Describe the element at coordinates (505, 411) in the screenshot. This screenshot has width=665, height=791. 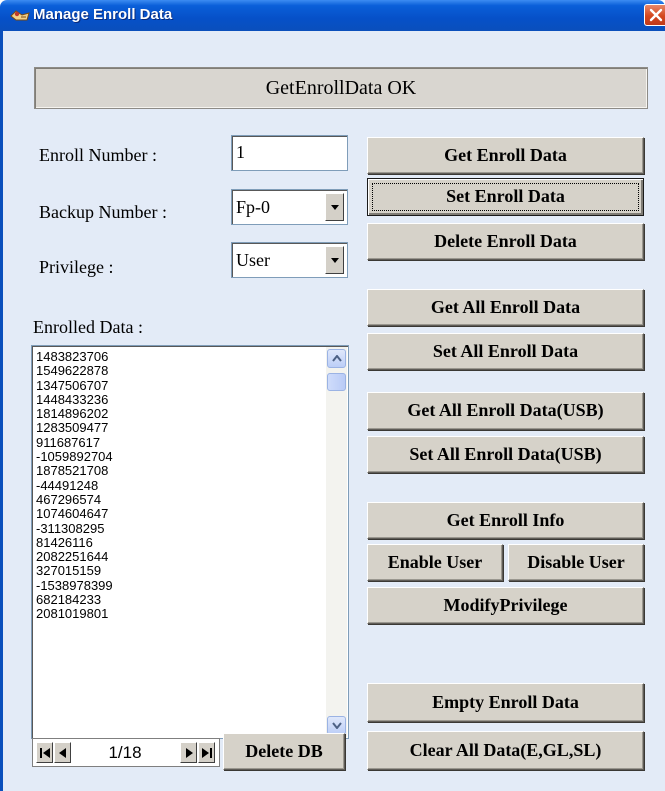
I see `get-all-enroll-data-usb-button: Get All Enroll Data(USB)` at that location.